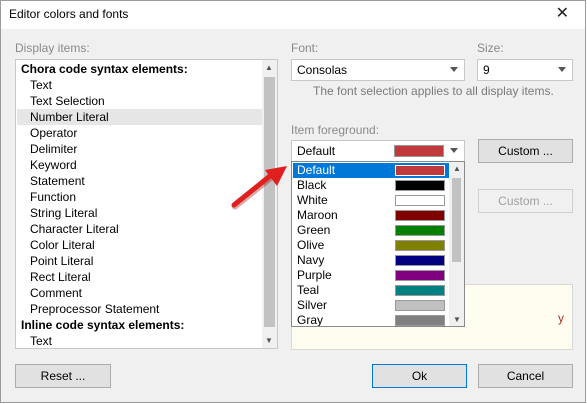  Describe the element at coordinates (371, 275) in the screenshot. I see `color-option-purple: Purple` at that location.